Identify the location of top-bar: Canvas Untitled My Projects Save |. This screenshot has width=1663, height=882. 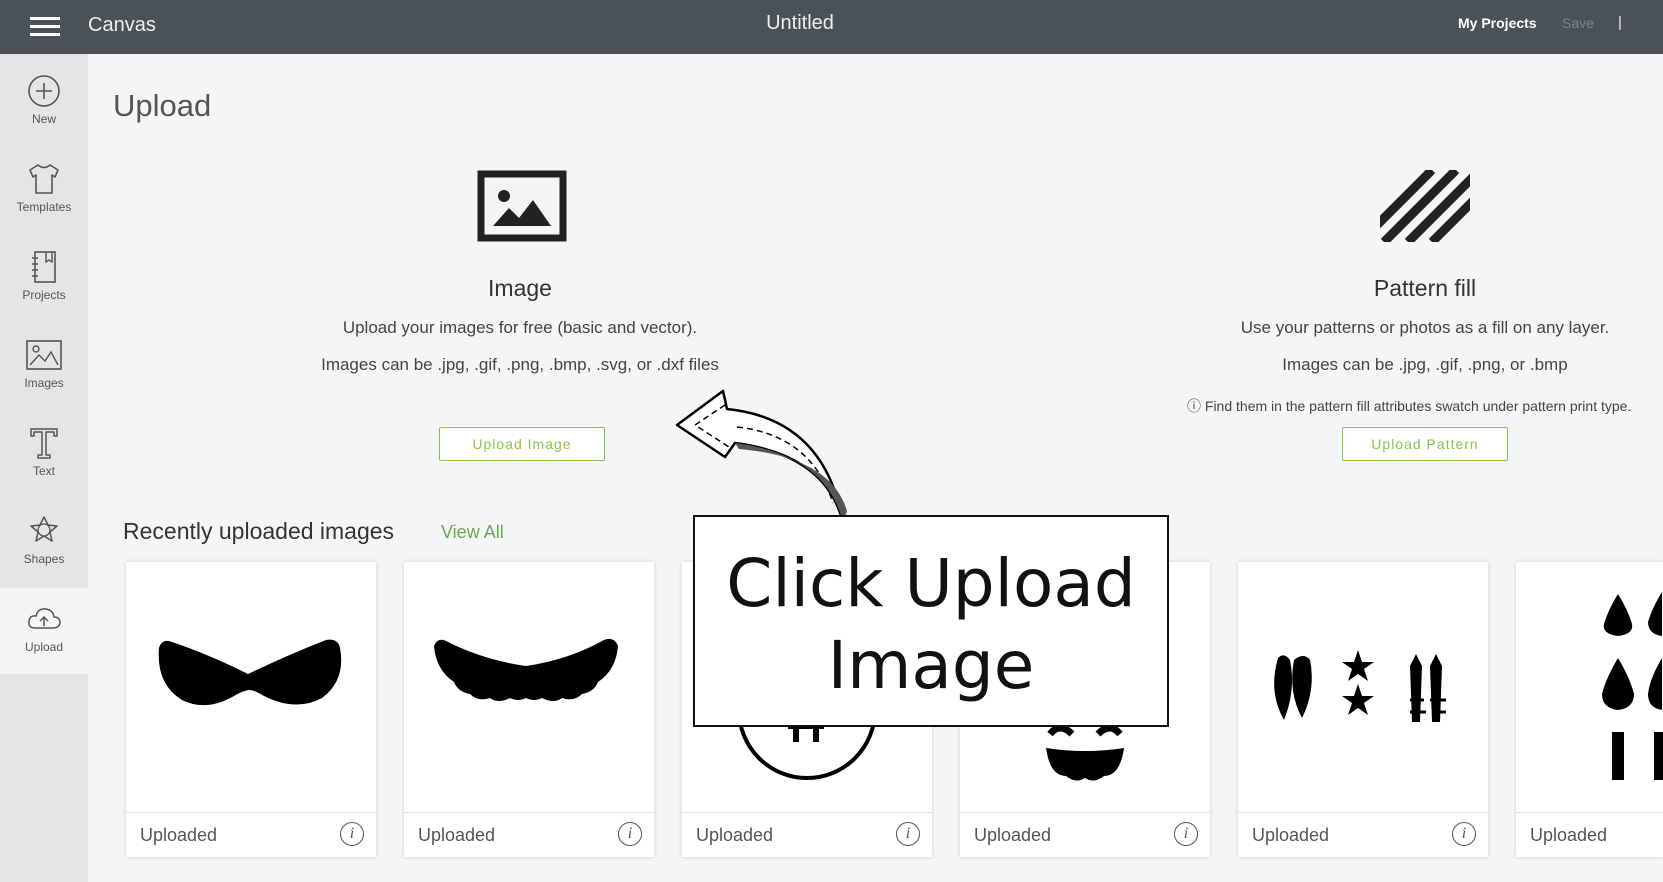
(831, 27).